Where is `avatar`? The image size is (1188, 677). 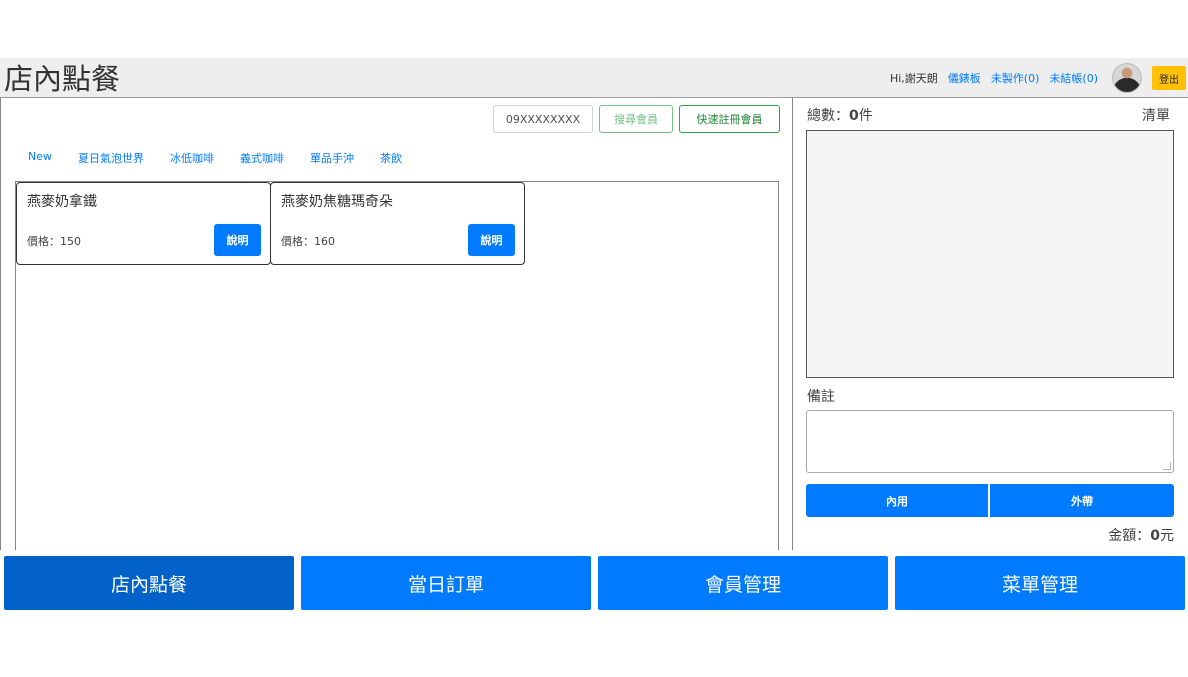 avatar is located at coordinates (1127, 78).